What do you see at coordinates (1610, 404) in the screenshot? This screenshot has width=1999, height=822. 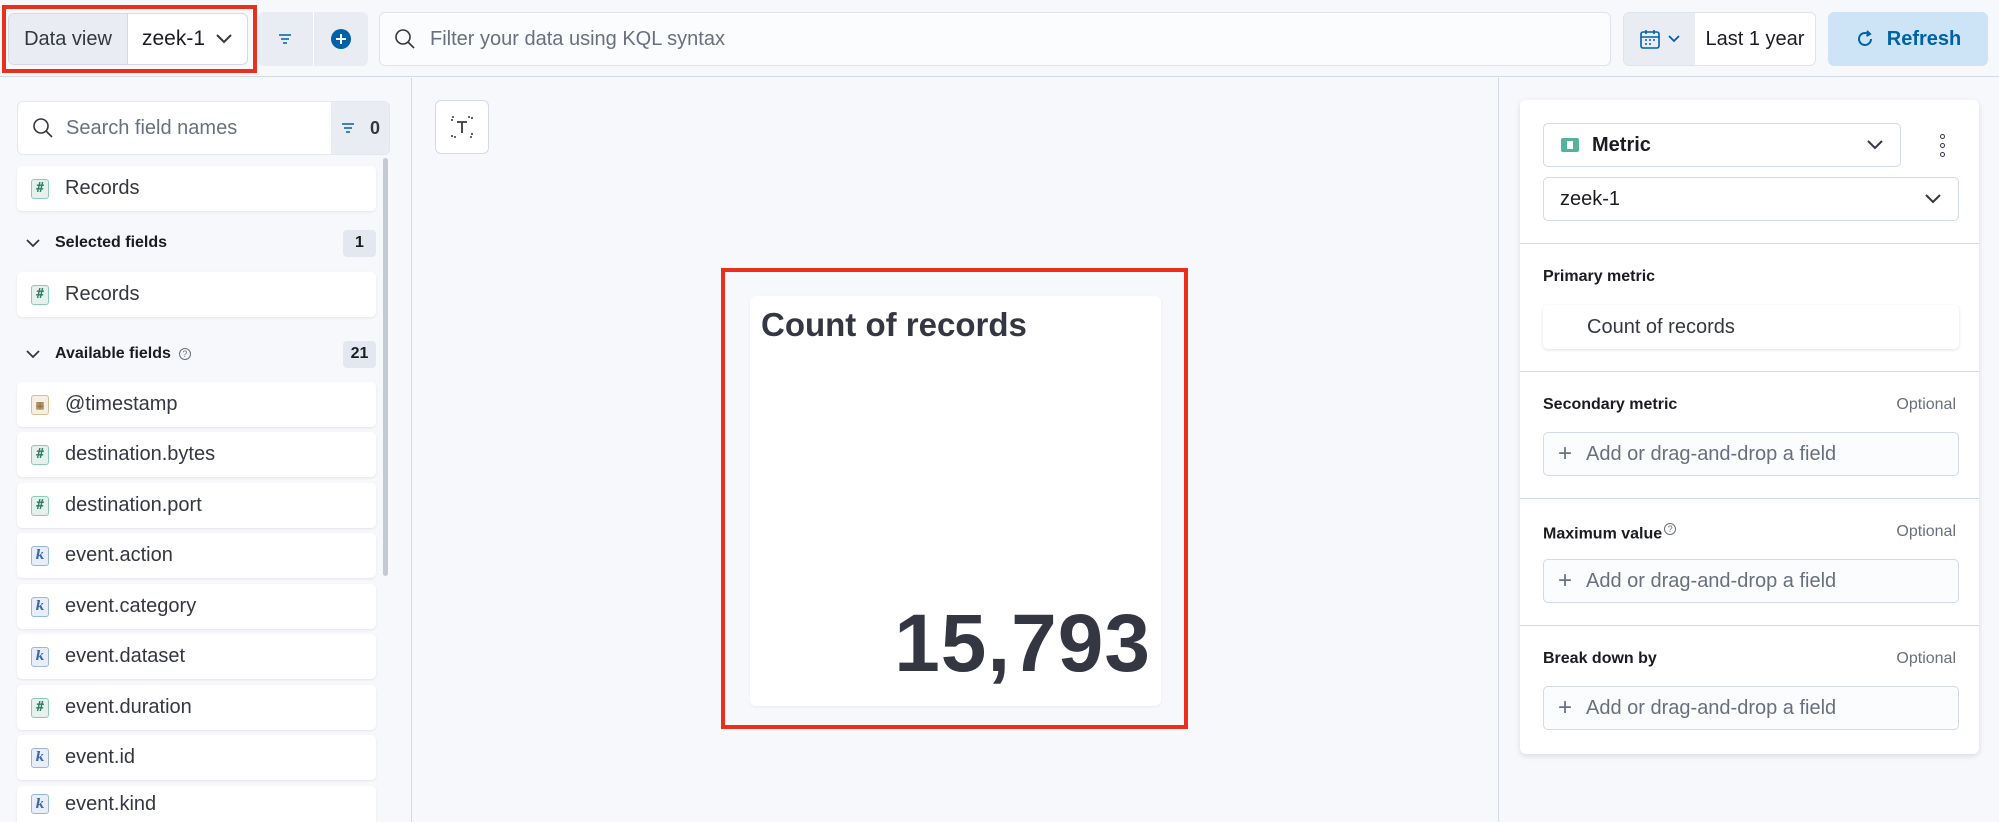 I see `secondary-metric-label: Secondary metric` at bounding box center [1610, 404].